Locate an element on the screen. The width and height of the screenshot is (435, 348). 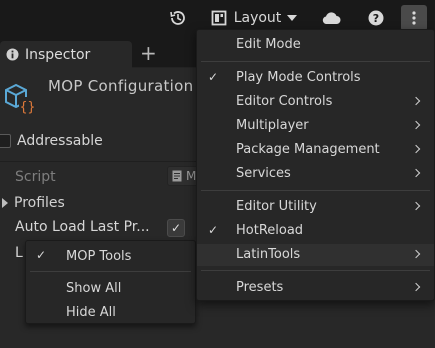
addressable-label: Addressable is located at coordinates (60, 141).